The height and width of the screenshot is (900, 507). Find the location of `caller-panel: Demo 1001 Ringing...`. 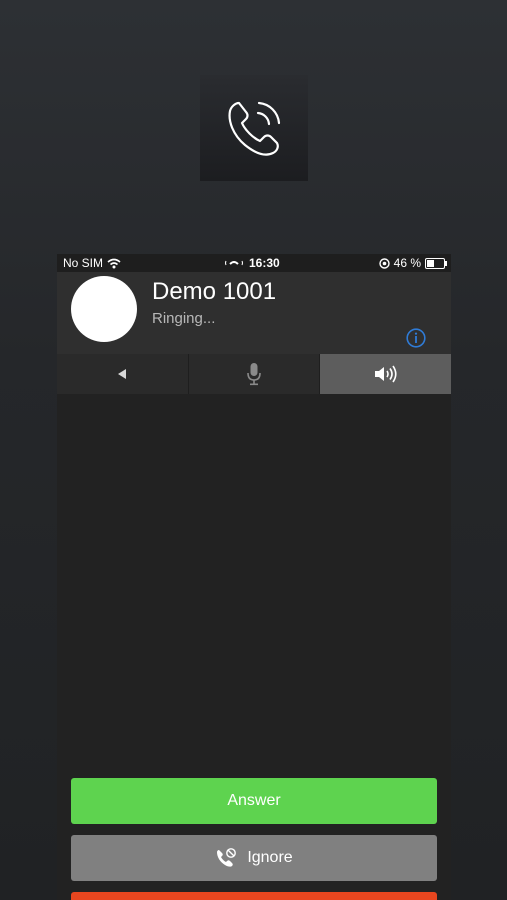

caller-panel: Demo 1001 Ringing... is located at coordinates (254, 313).